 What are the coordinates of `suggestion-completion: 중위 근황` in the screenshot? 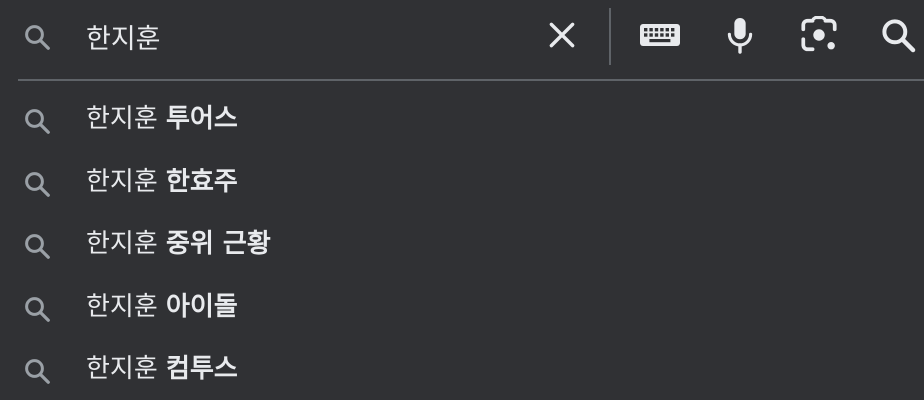 It's located at (218, 244).